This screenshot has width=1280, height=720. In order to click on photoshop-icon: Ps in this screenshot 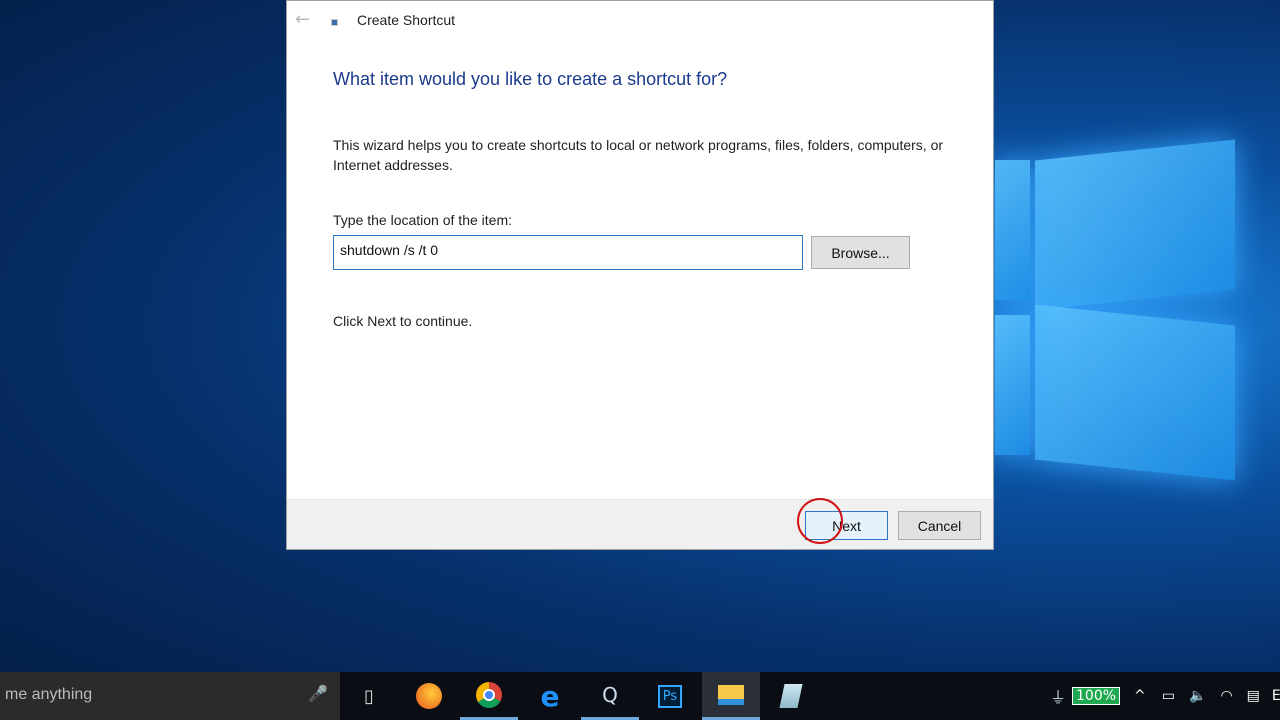, I will do `click(670, 696)`.